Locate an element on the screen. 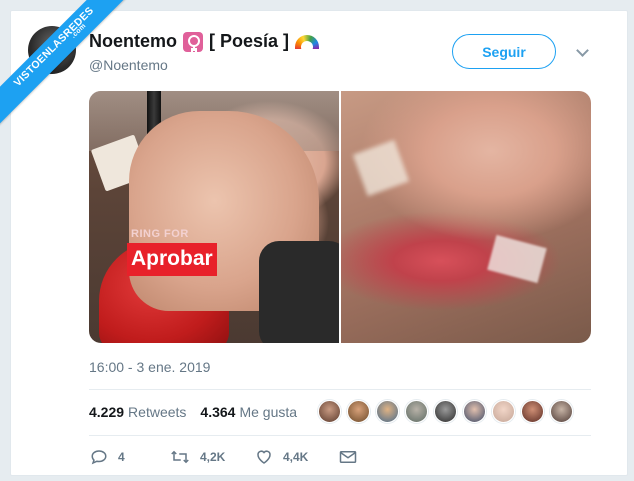 The width and height of the screenshot is (634, 481). divider-bottom is located at coordinates (340, 435).